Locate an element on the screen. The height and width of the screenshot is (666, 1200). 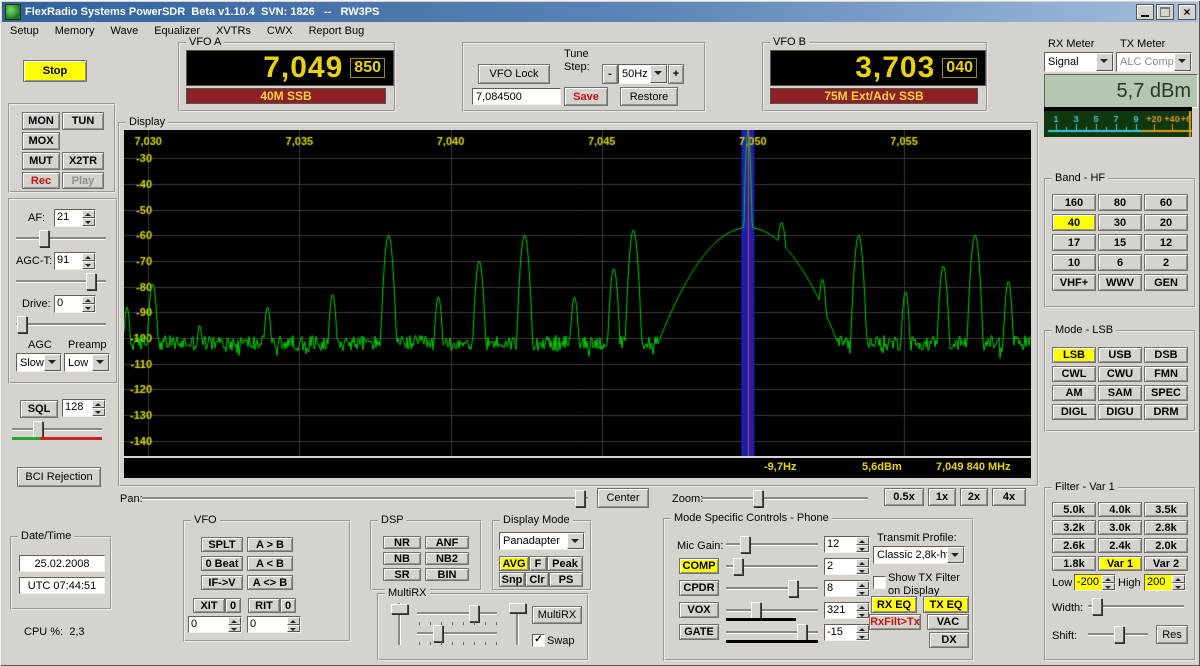
center-button: Center is located at coordinates (623, 498).